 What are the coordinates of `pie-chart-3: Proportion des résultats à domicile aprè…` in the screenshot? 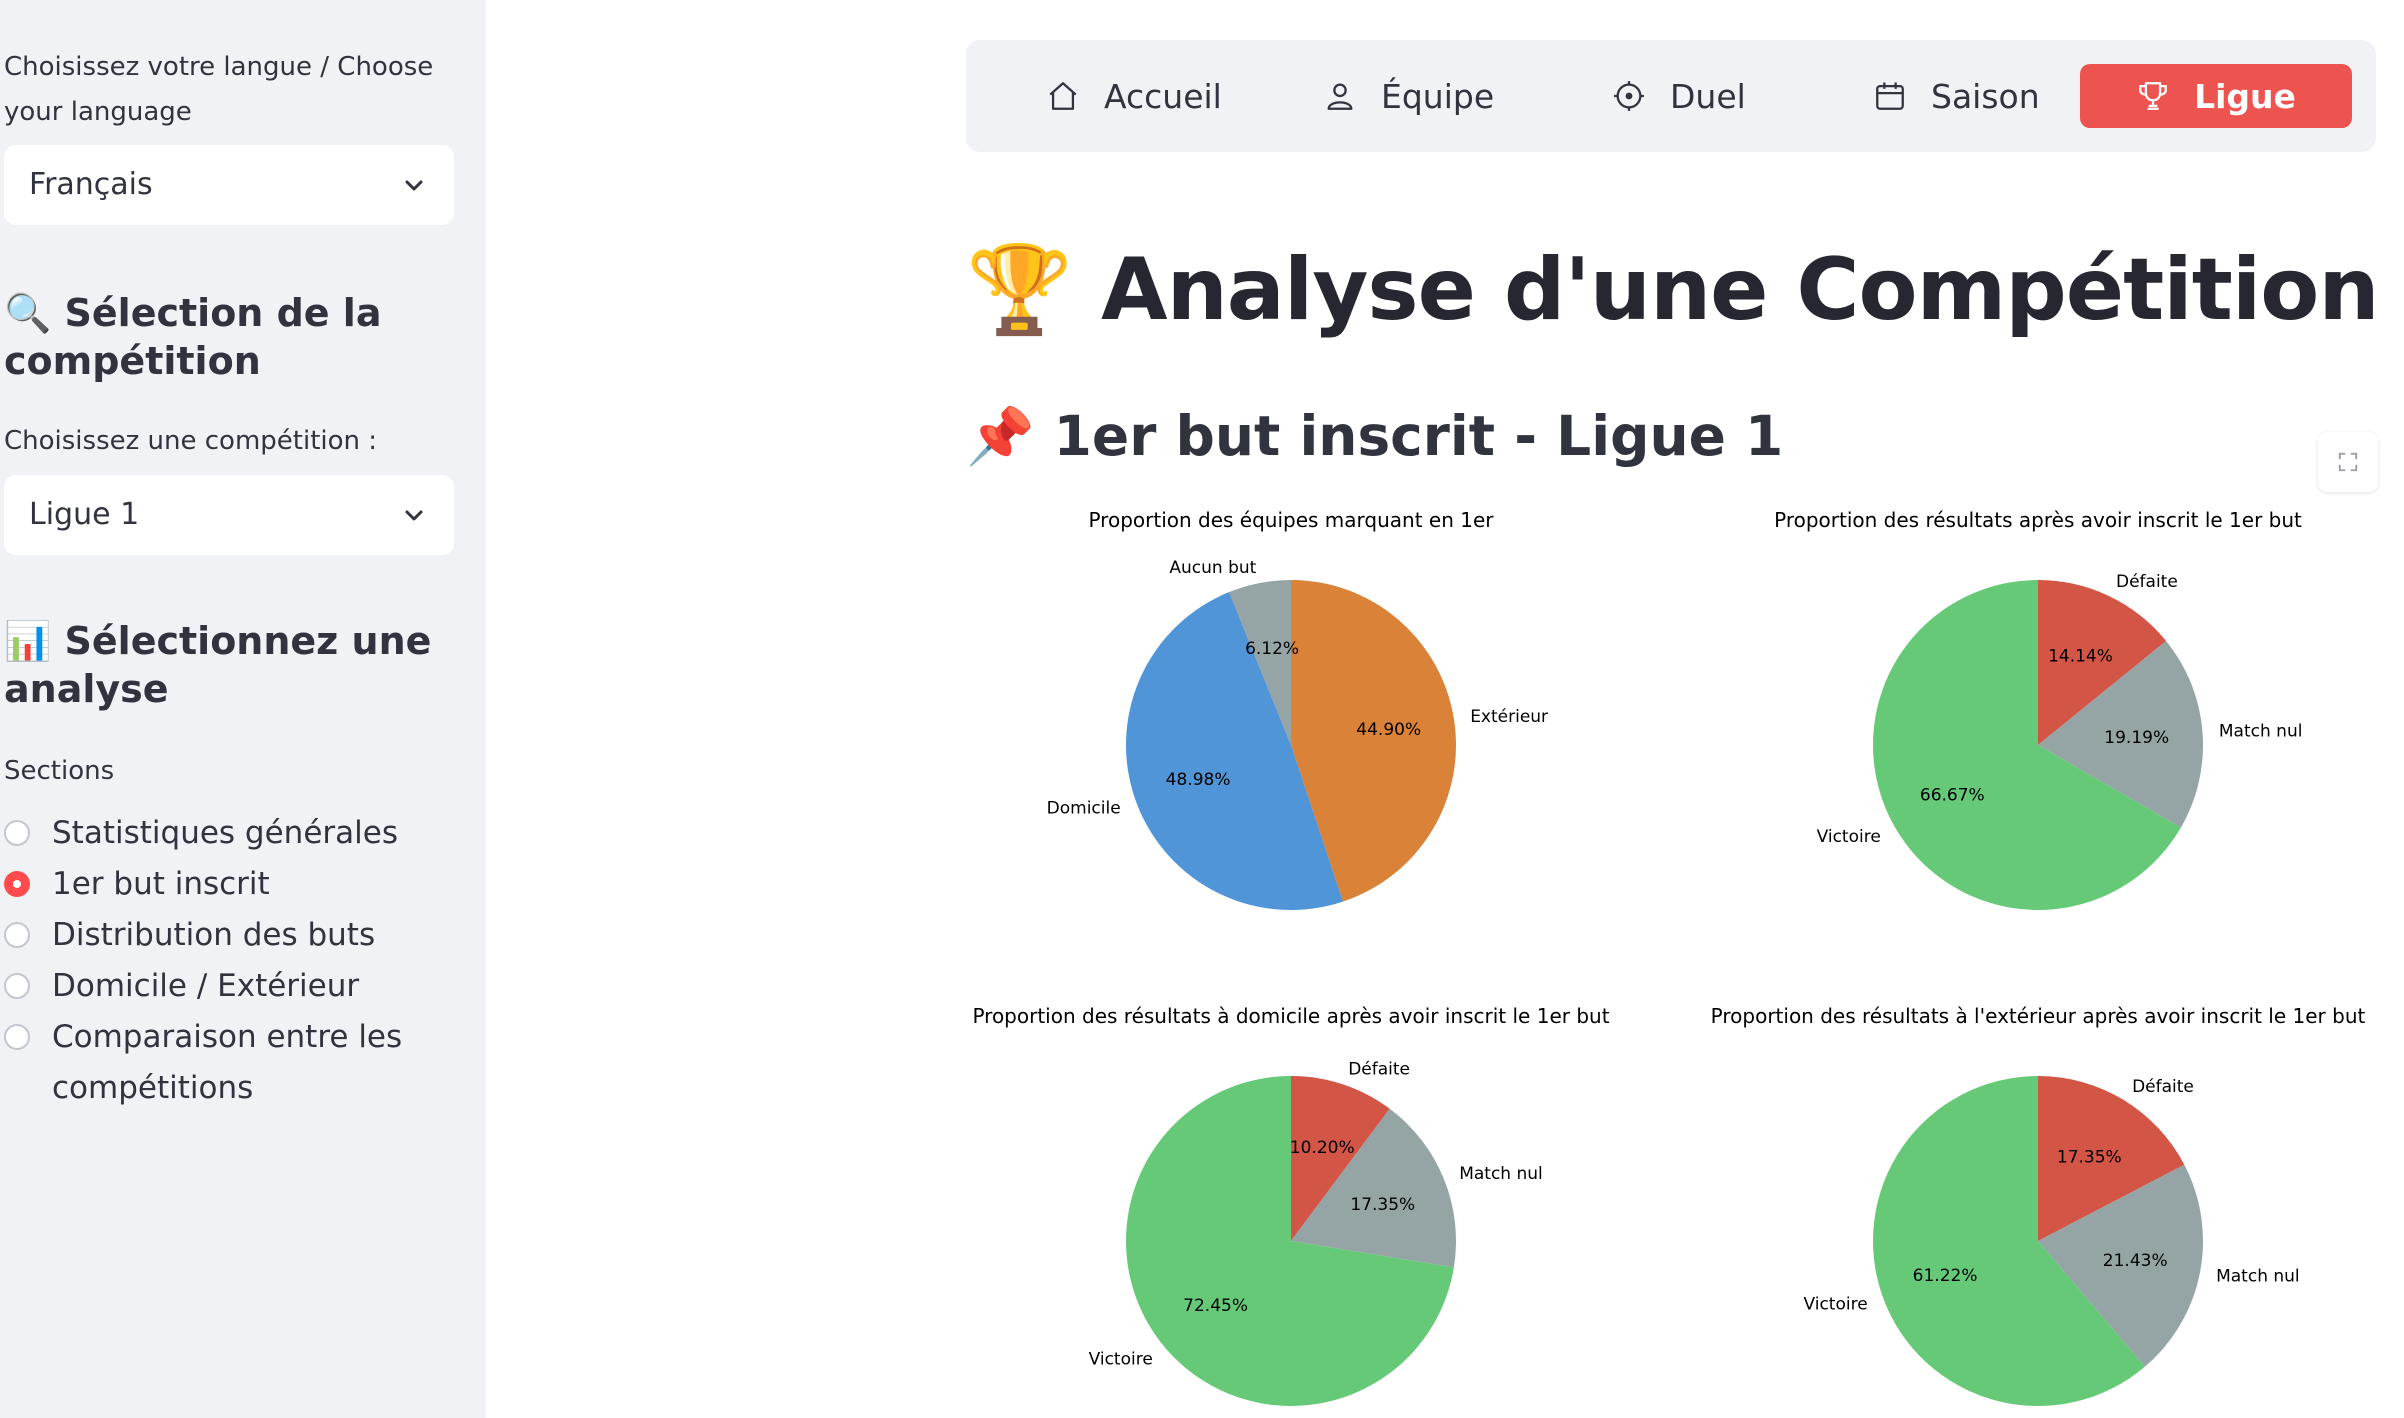 It's located at (1291, 1205).